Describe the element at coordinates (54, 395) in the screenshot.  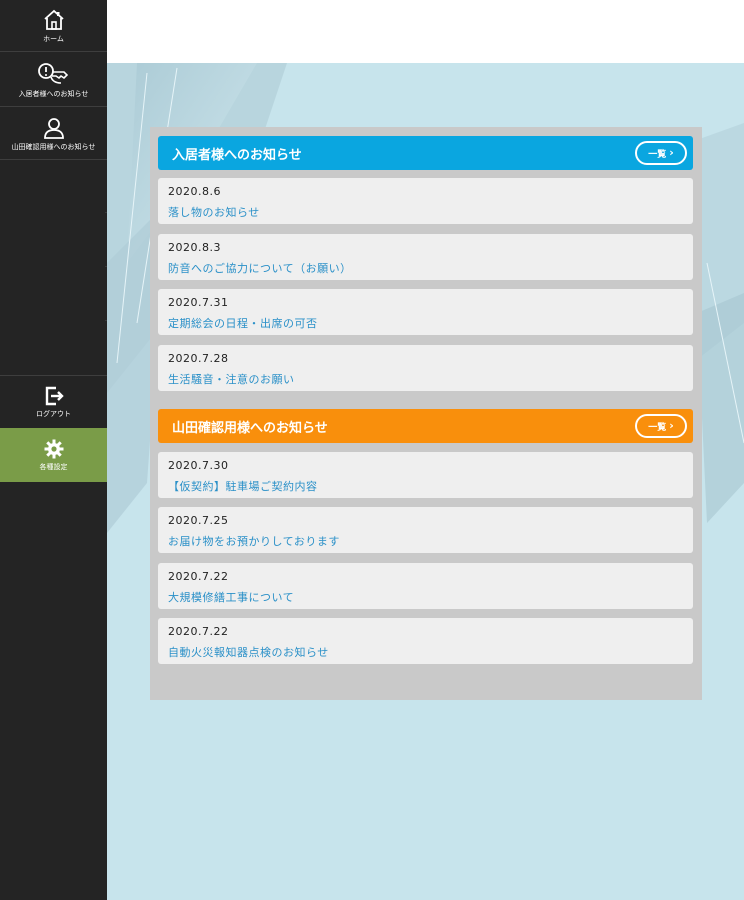
I see `logout-icon` at that location.